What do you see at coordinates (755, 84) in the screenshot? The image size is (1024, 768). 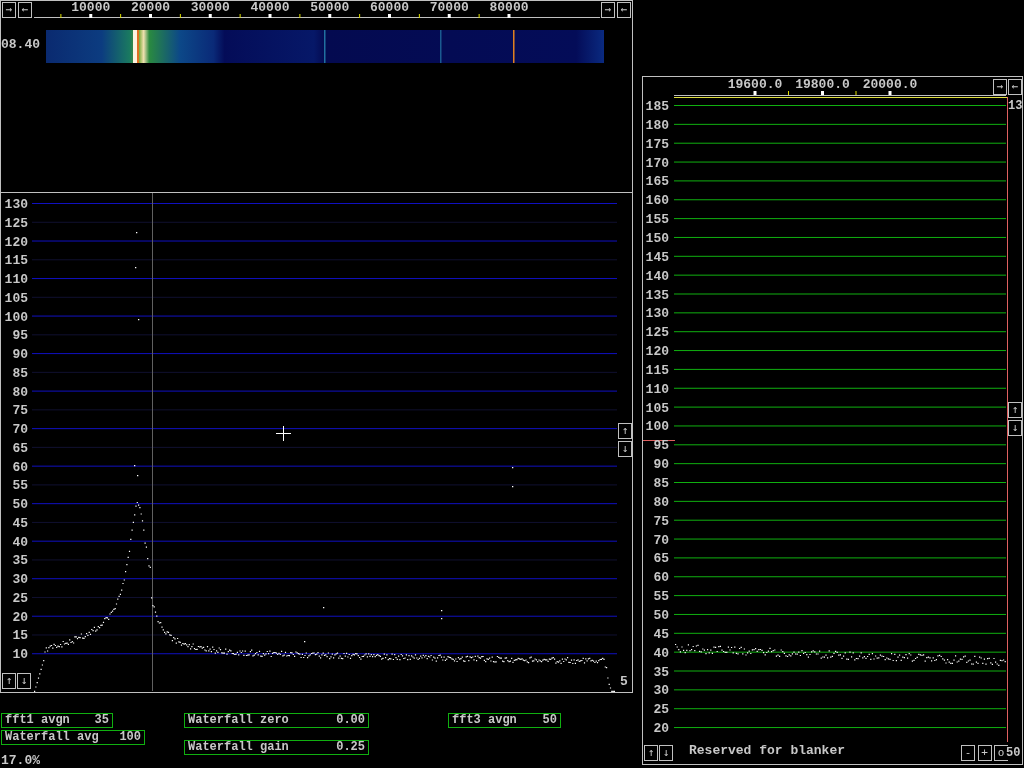 I see `axis-label: 19600.0` at bounding box center [755, 84].